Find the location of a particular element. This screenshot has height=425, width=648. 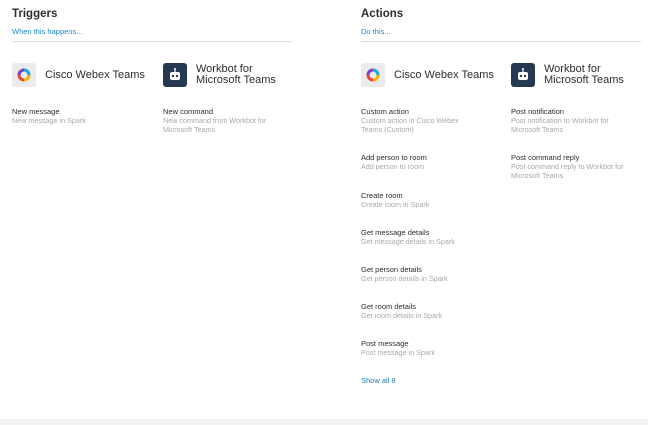

action-app-workbot-name-line2: Microsoft Teams is located at coordinates (584, 80).